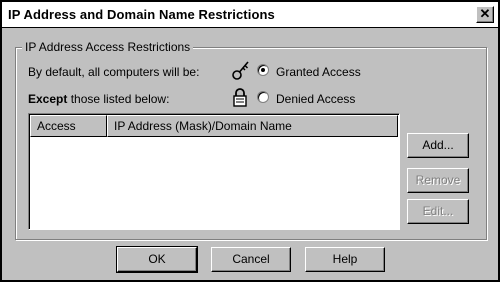 The image size is (500, 282). I want to click on column-header-access: Access, so click(68, 126).